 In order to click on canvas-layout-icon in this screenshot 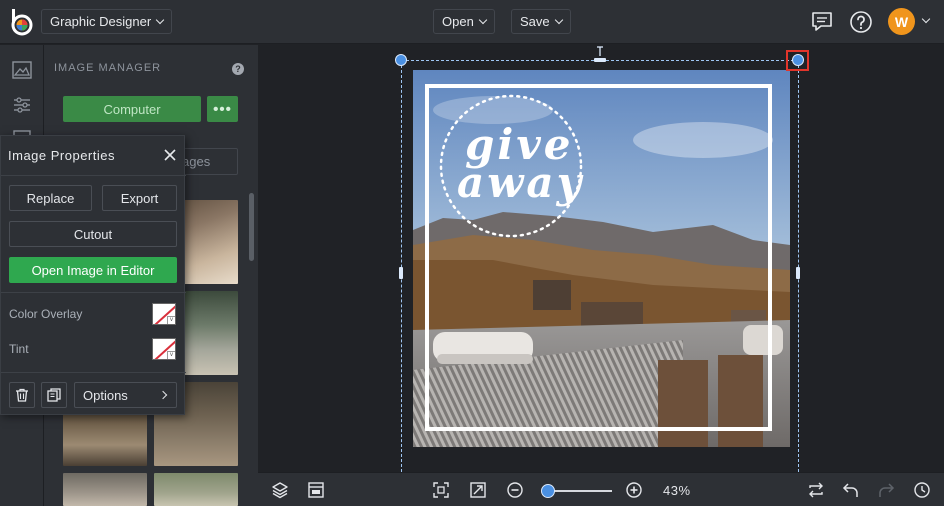, I will do `click(316, 490)`.